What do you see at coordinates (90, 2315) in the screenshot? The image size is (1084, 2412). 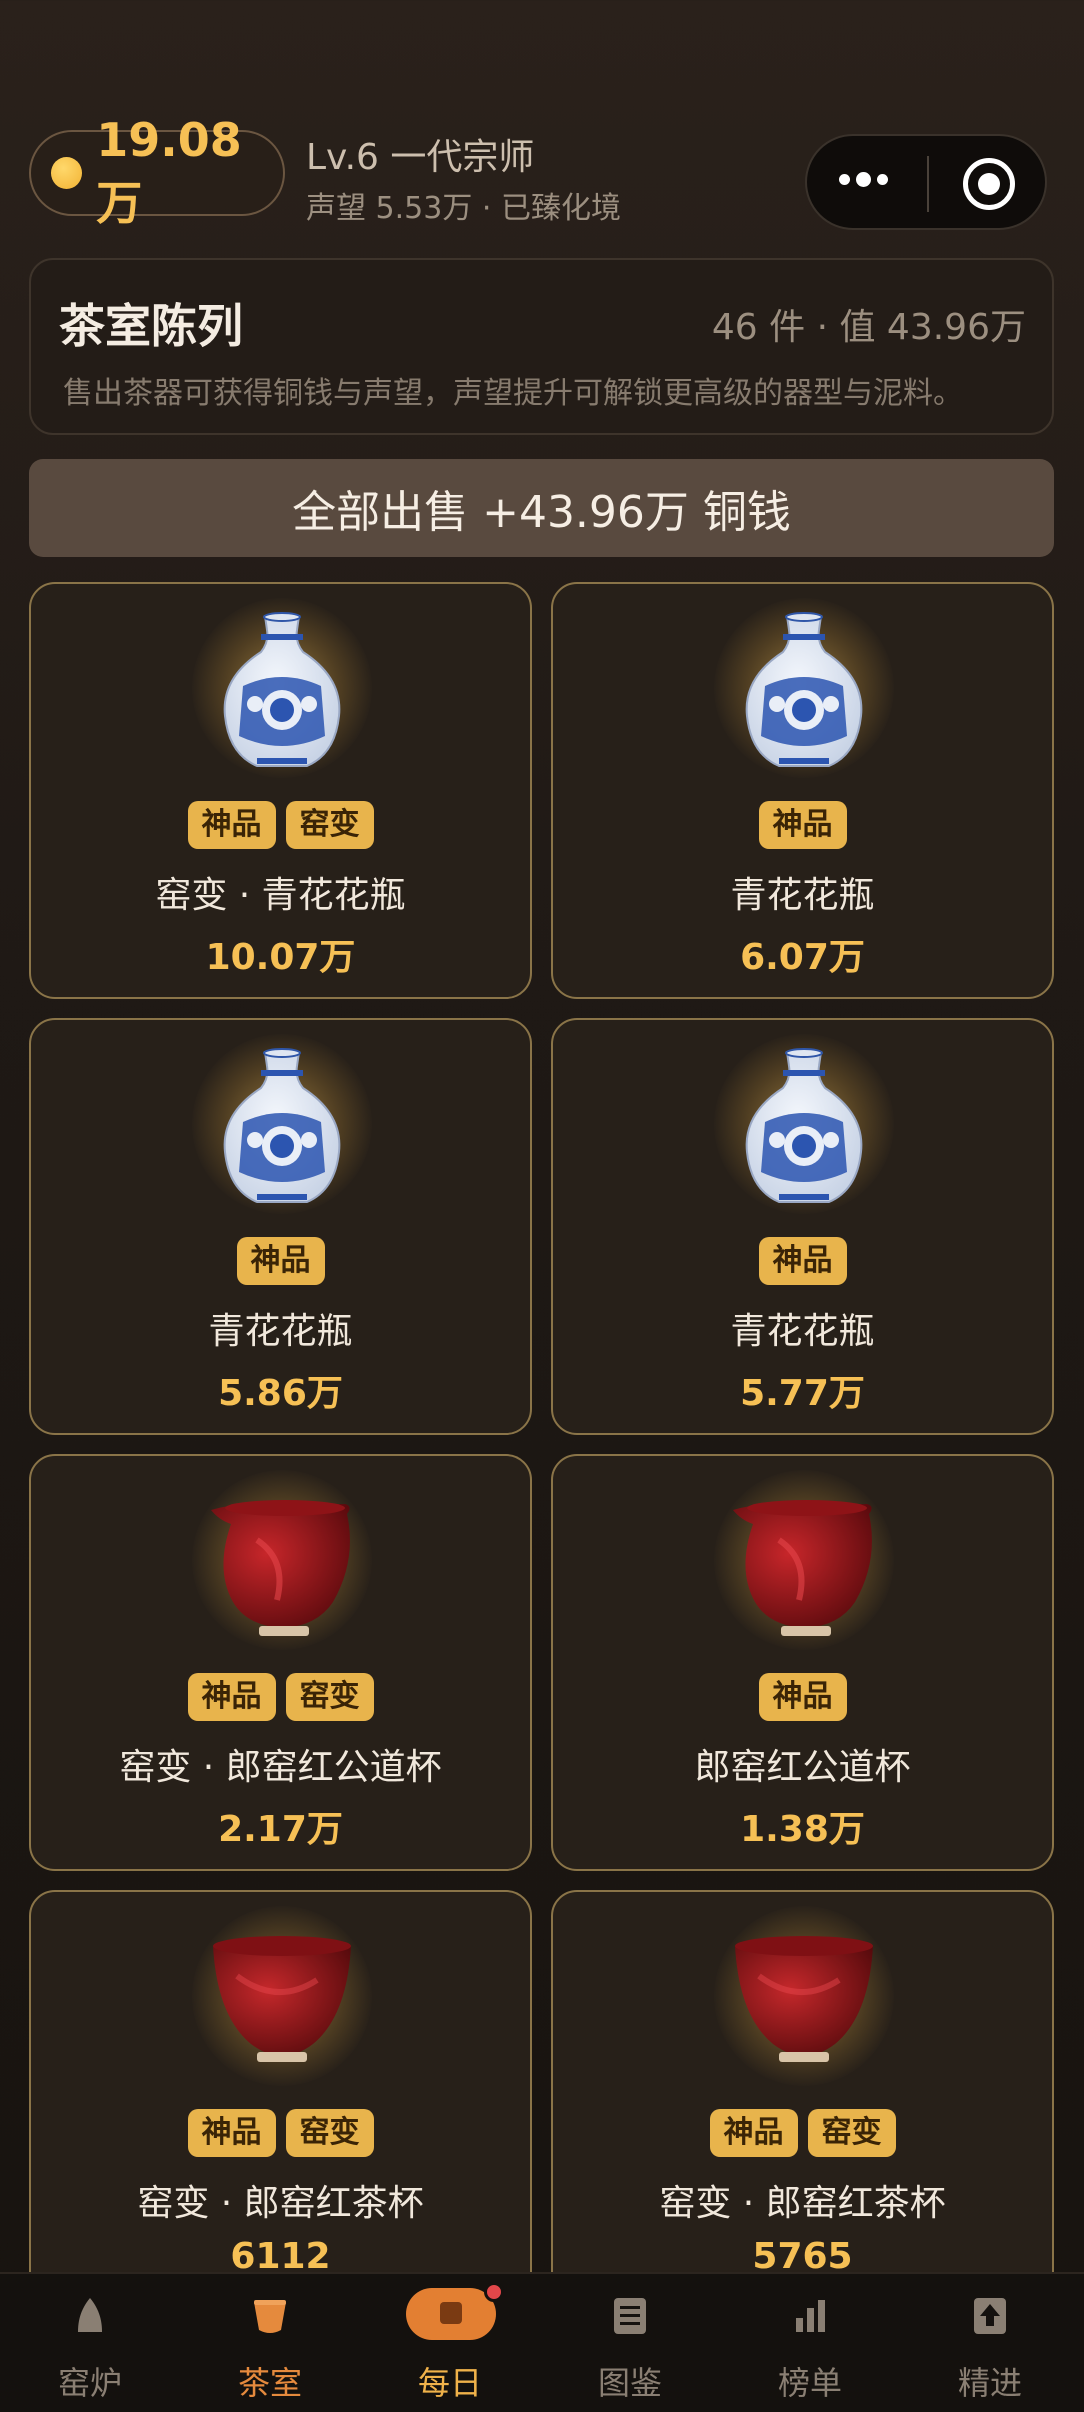 I see `kiln-icon` at bounding box center [90, 2315].